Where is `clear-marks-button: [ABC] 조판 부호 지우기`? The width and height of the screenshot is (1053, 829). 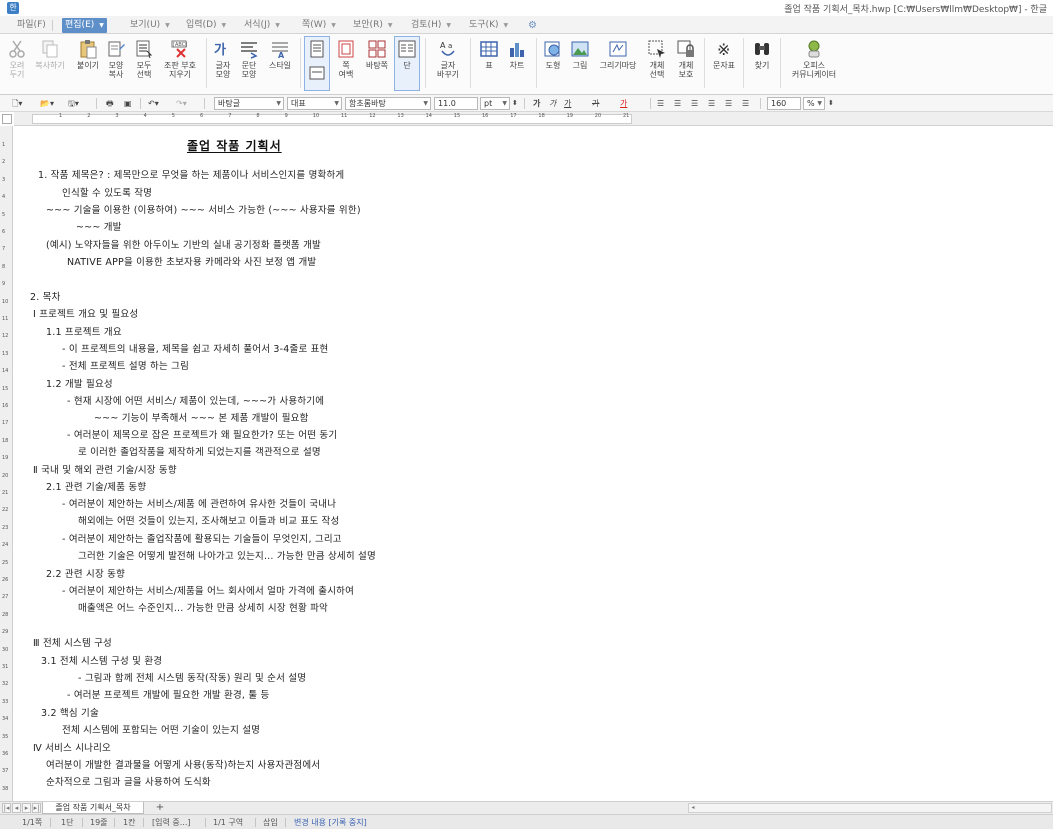 clear-marks-button: [ABC] 조판 부호 지우기 is located at coordinates (180, 59).